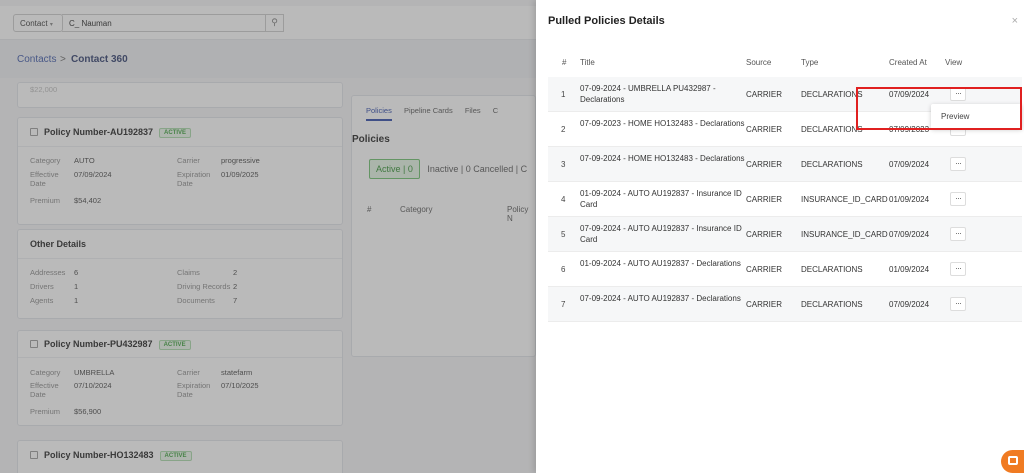 The width and height of the screenshot is (1024, 473). I want to click on col-num: #, so click(564, 62).